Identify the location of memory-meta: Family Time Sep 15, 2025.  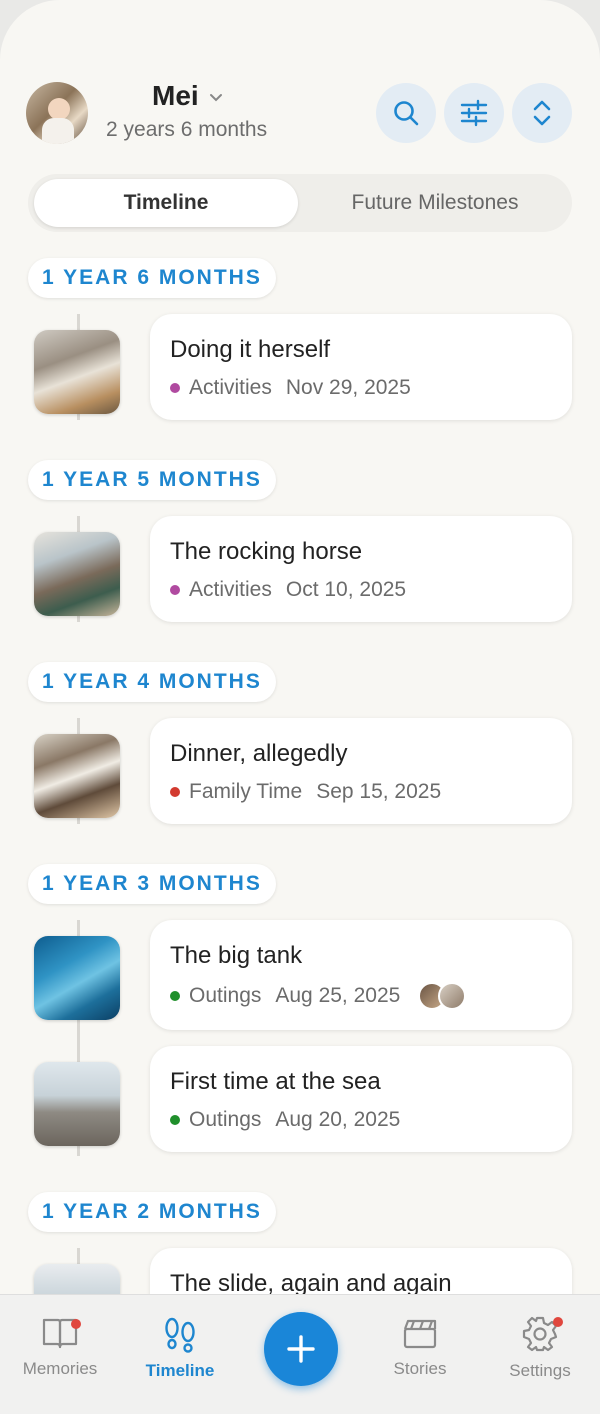
(305, 792).